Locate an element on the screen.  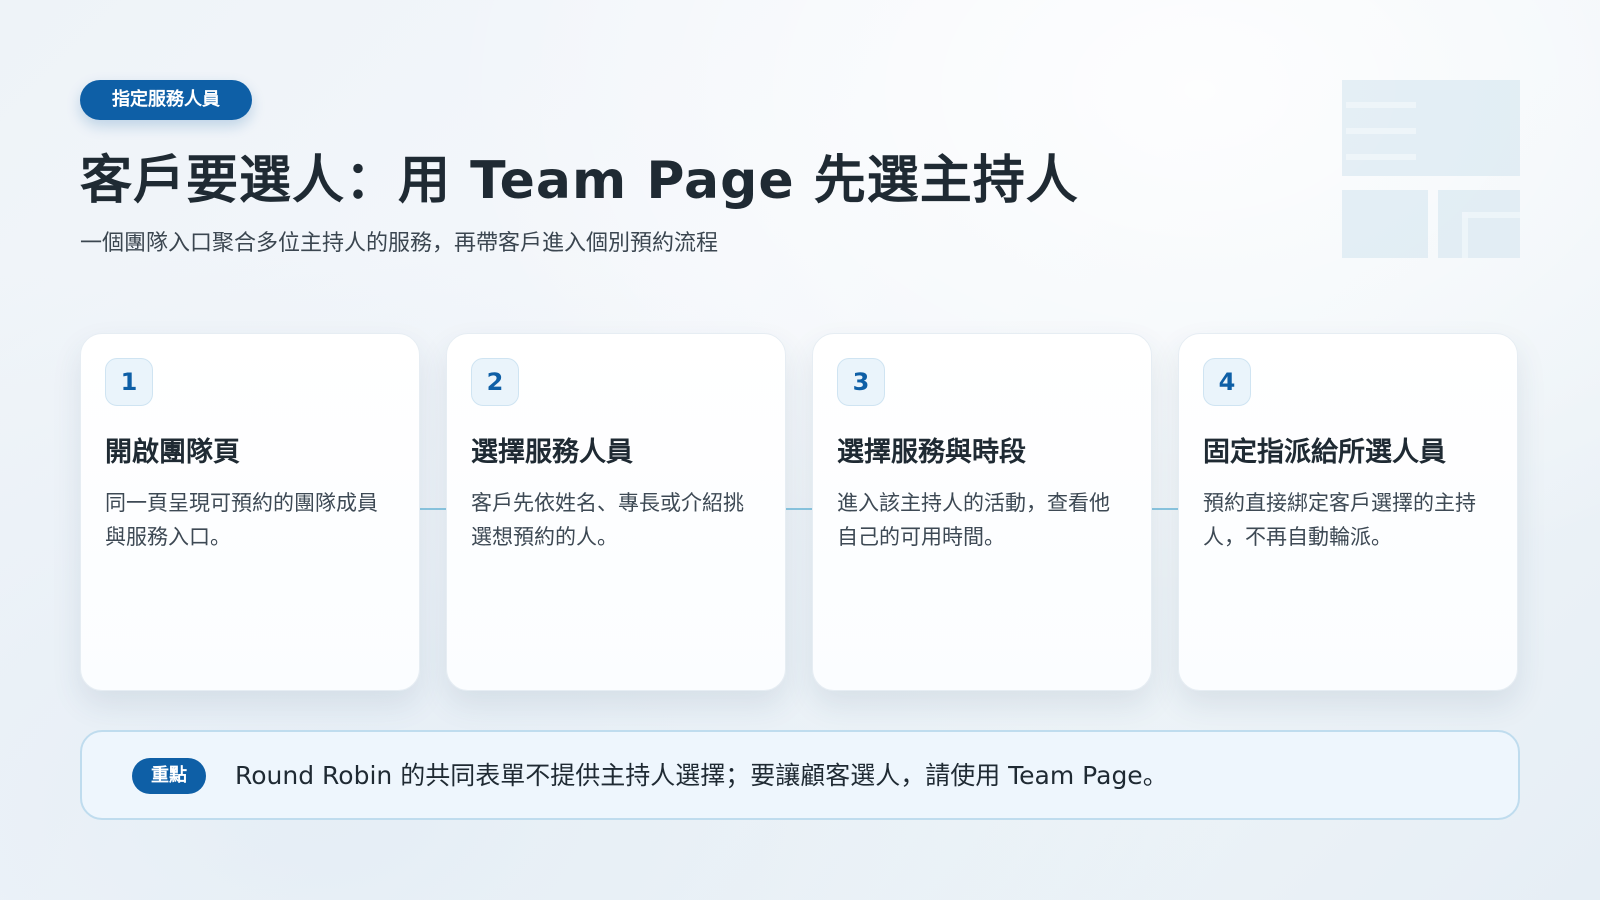
step-card-4: 4 固定指派給所選人員 預約直接綁定客戶選擇的主持人，不再自動輪派。 is located at coordinates (1348, 512).